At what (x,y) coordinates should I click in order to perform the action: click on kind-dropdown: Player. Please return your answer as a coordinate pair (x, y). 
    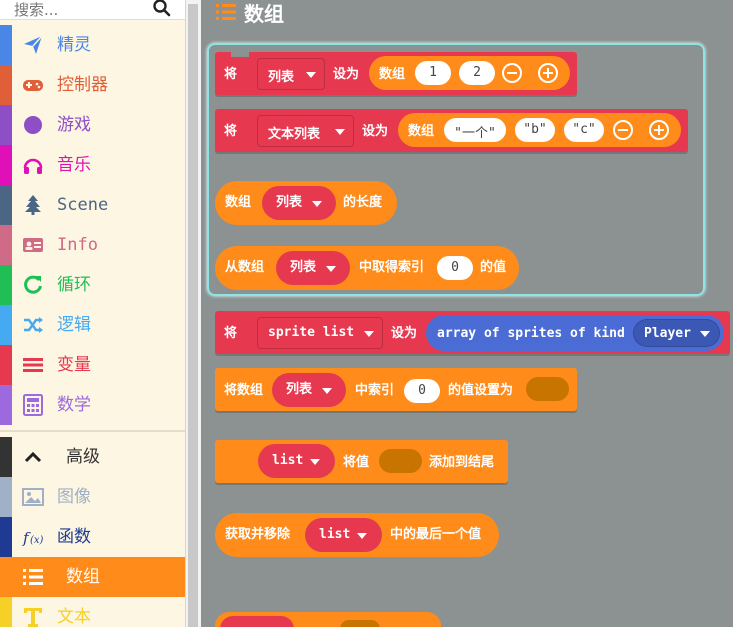
    Looking at the image, I should click on (676, 333).